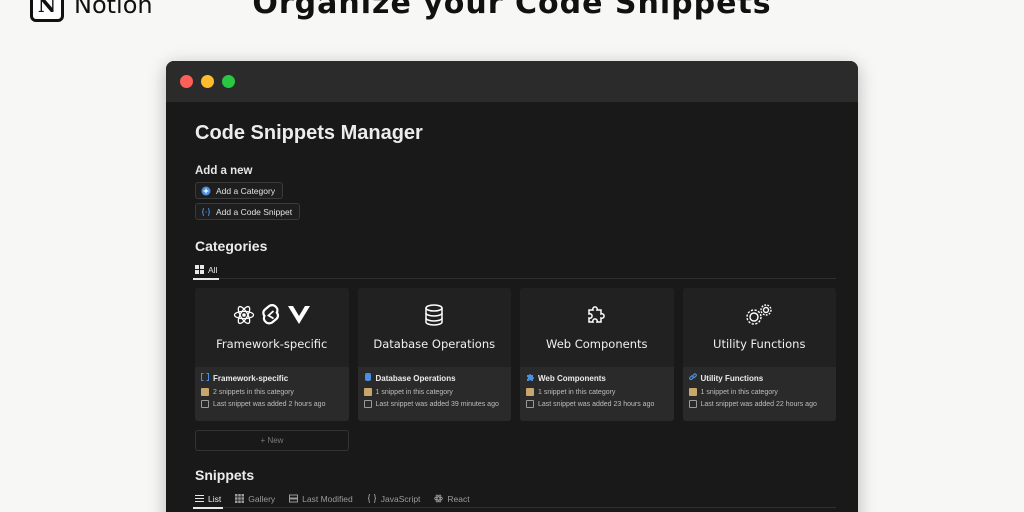 The height and width of the screenshot is (512, 1024). I want to click on tab-gallery: Gallery, so click(255, 499).